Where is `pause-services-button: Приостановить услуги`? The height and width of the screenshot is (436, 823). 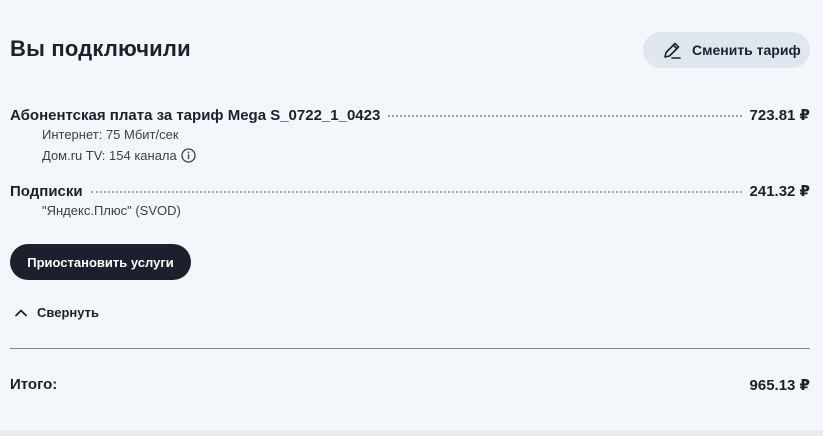
pause-services-button: Приостановить услуги is located at coordinates (100, 262).